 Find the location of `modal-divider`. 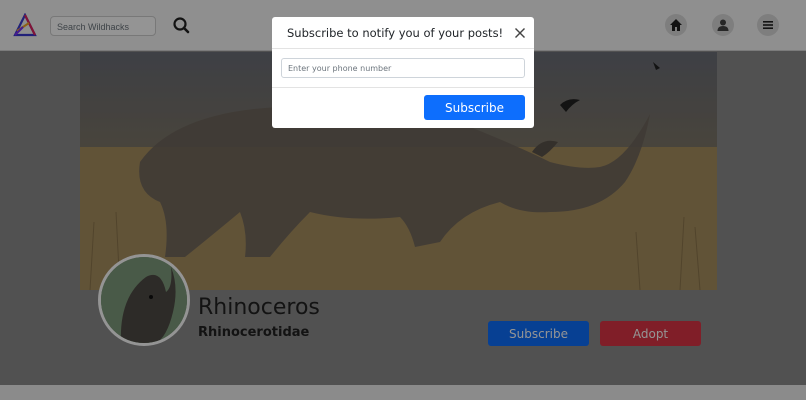

modal-divider is located at coordinates (403, 87).